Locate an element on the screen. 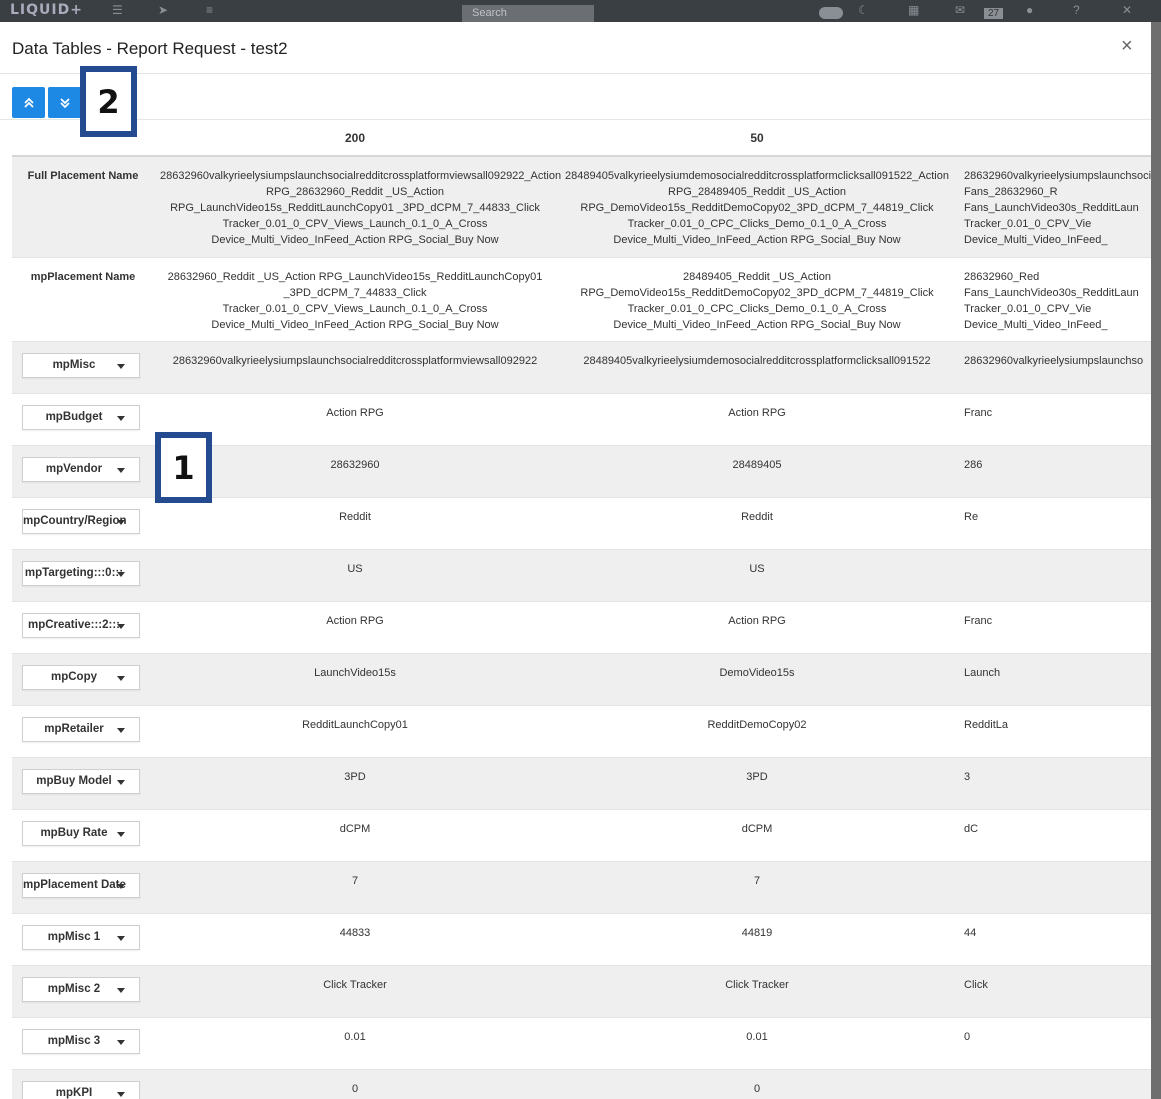 This screenshot has width=1161, height=1099. column-field-dropdown: mpRetailer is located at coordinates (81, 729).